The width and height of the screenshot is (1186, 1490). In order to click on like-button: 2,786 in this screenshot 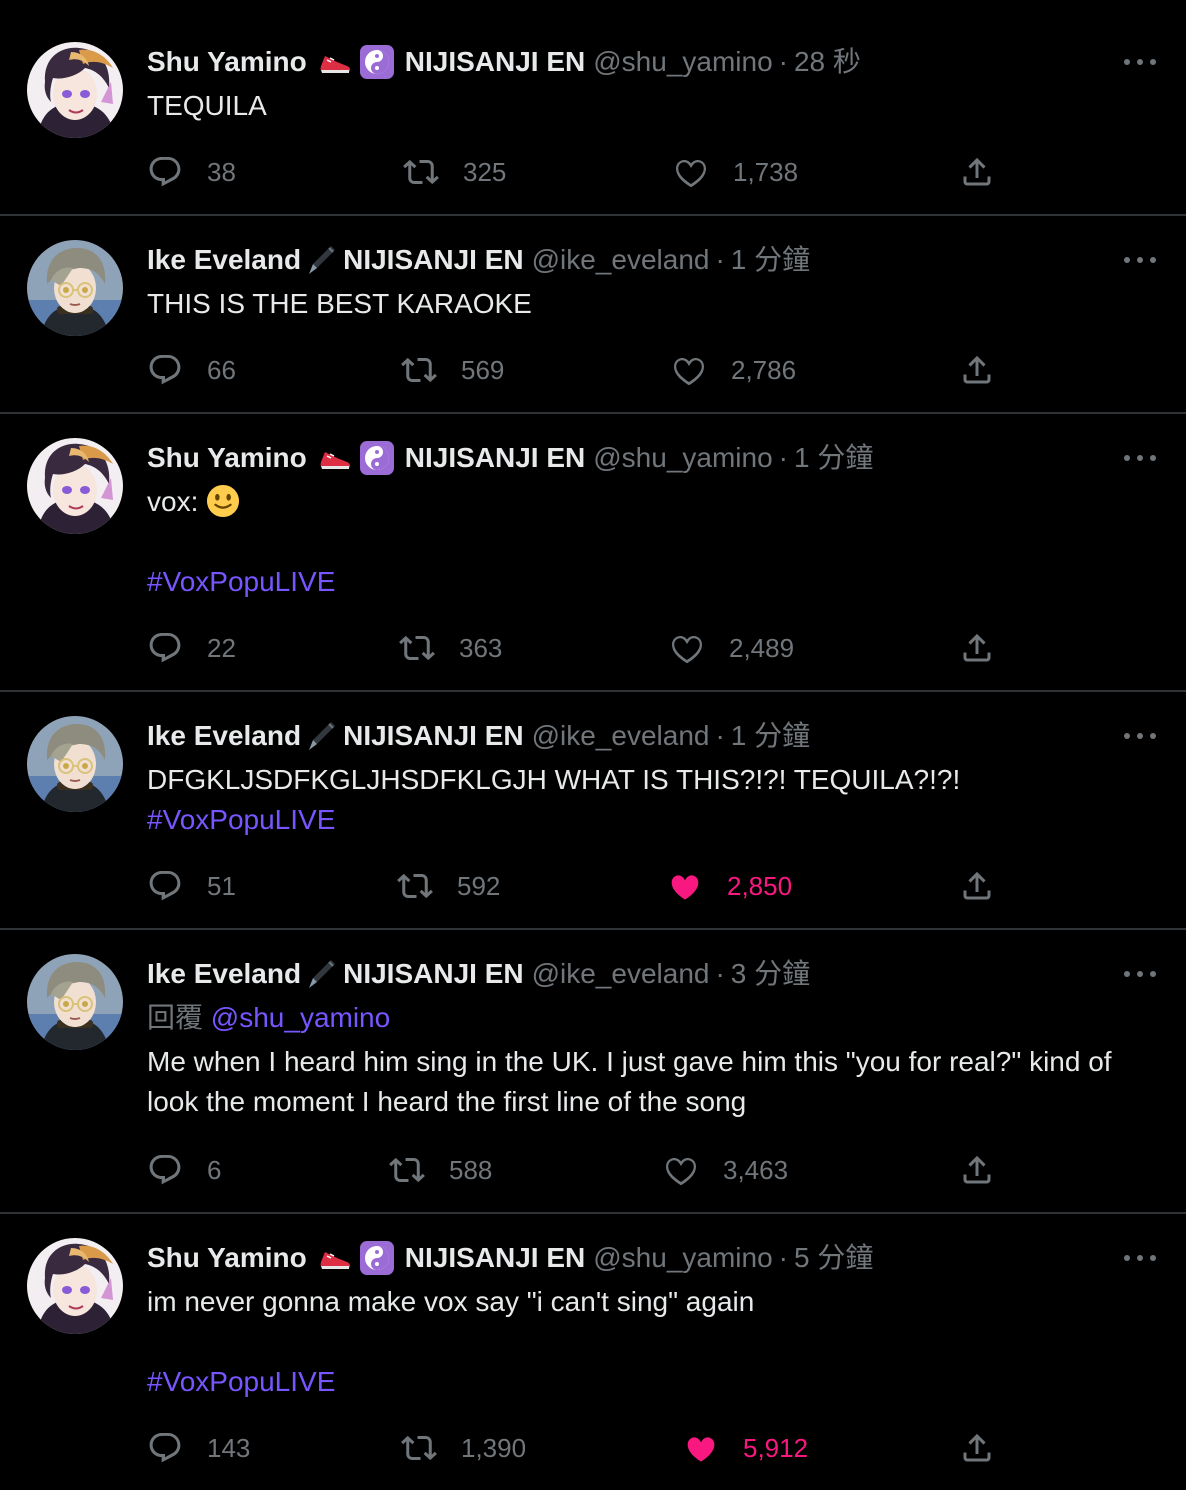, I will do `click(733, 370)`.